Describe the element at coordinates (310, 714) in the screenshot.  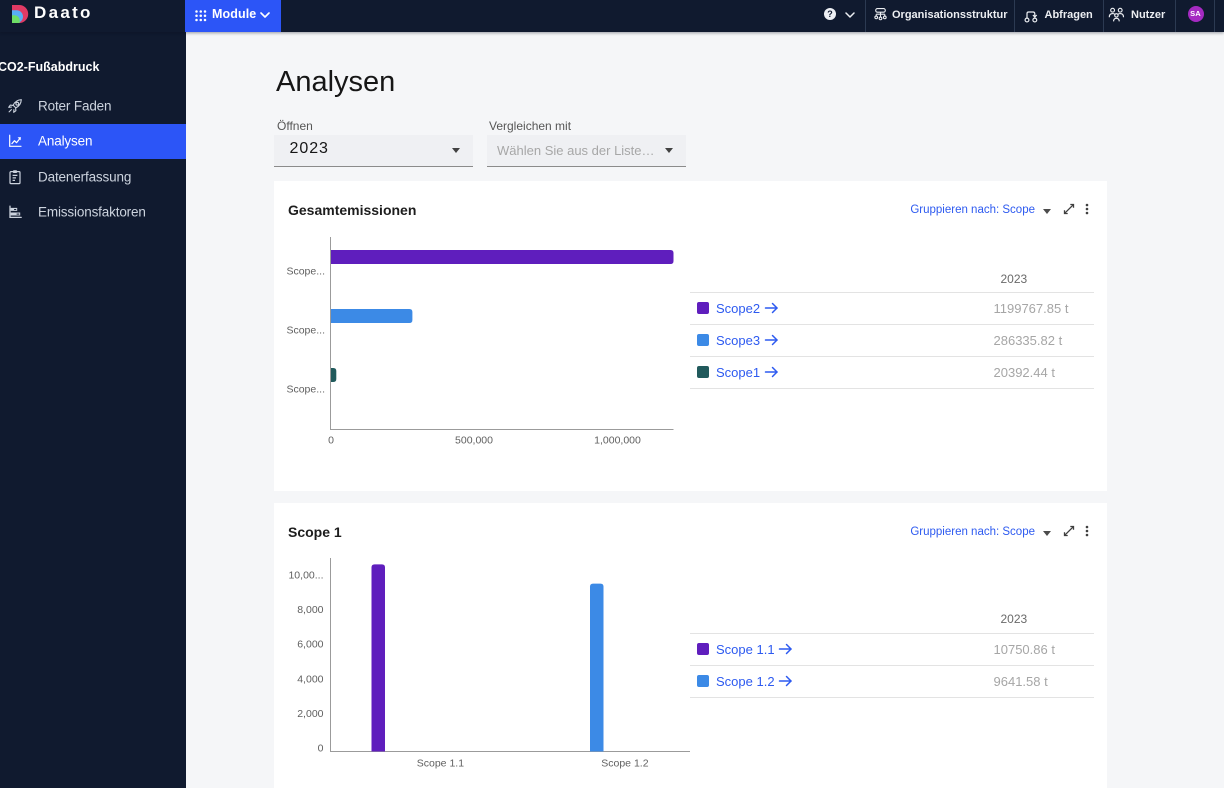
I see `svg-text: 2,000` at that location.